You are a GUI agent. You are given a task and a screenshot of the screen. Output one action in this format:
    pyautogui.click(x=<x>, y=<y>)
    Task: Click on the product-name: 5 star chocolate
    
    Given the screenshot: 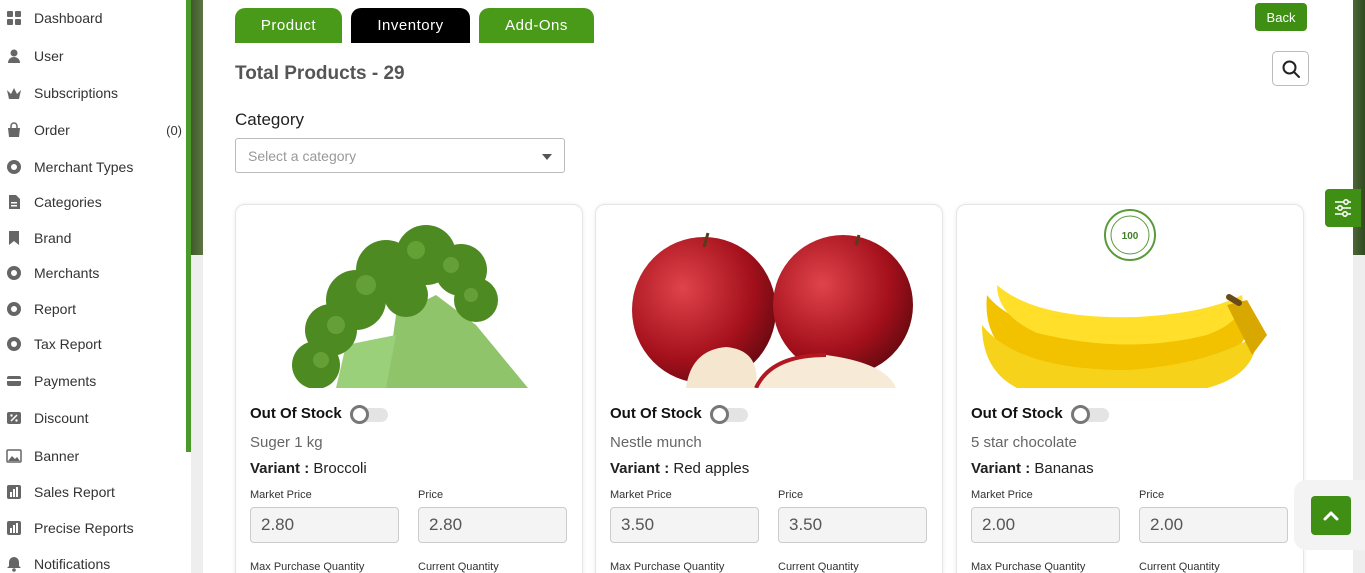 What is the action you would take?
    pyautogui.click(x=1024, y=442)
    